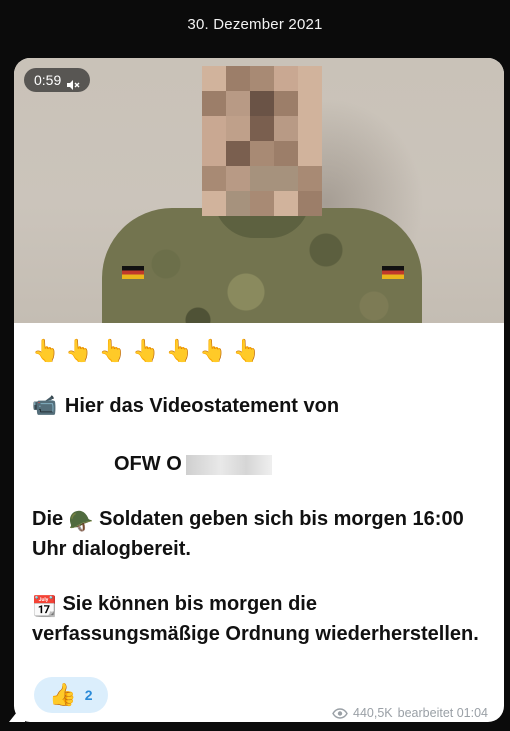  What do you see at coordinates (44, 607) in the screenshot?
I see `calendar-icon: 📆` at bounding box center [44, 607].